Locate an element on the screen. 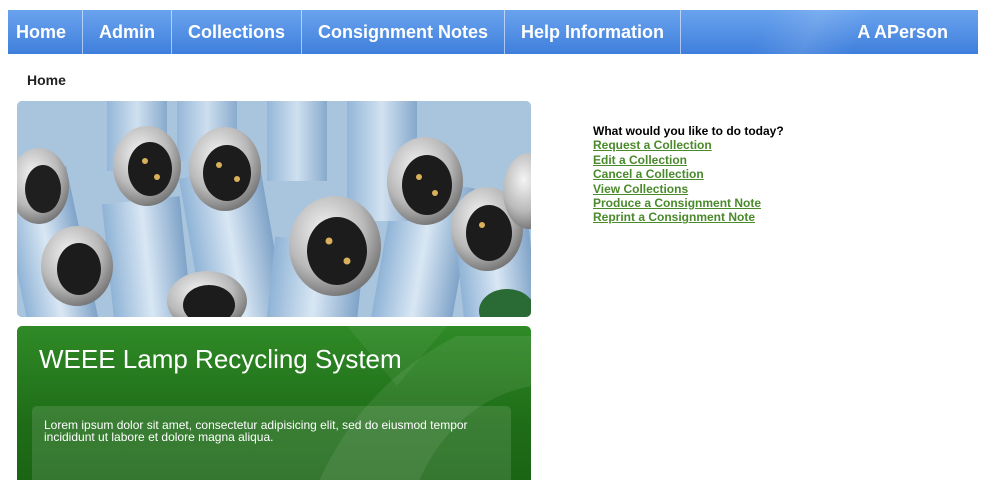 The height and width of the screenshot is (480, 981). nav-item-home: Home is located at coordinates (46, 32).